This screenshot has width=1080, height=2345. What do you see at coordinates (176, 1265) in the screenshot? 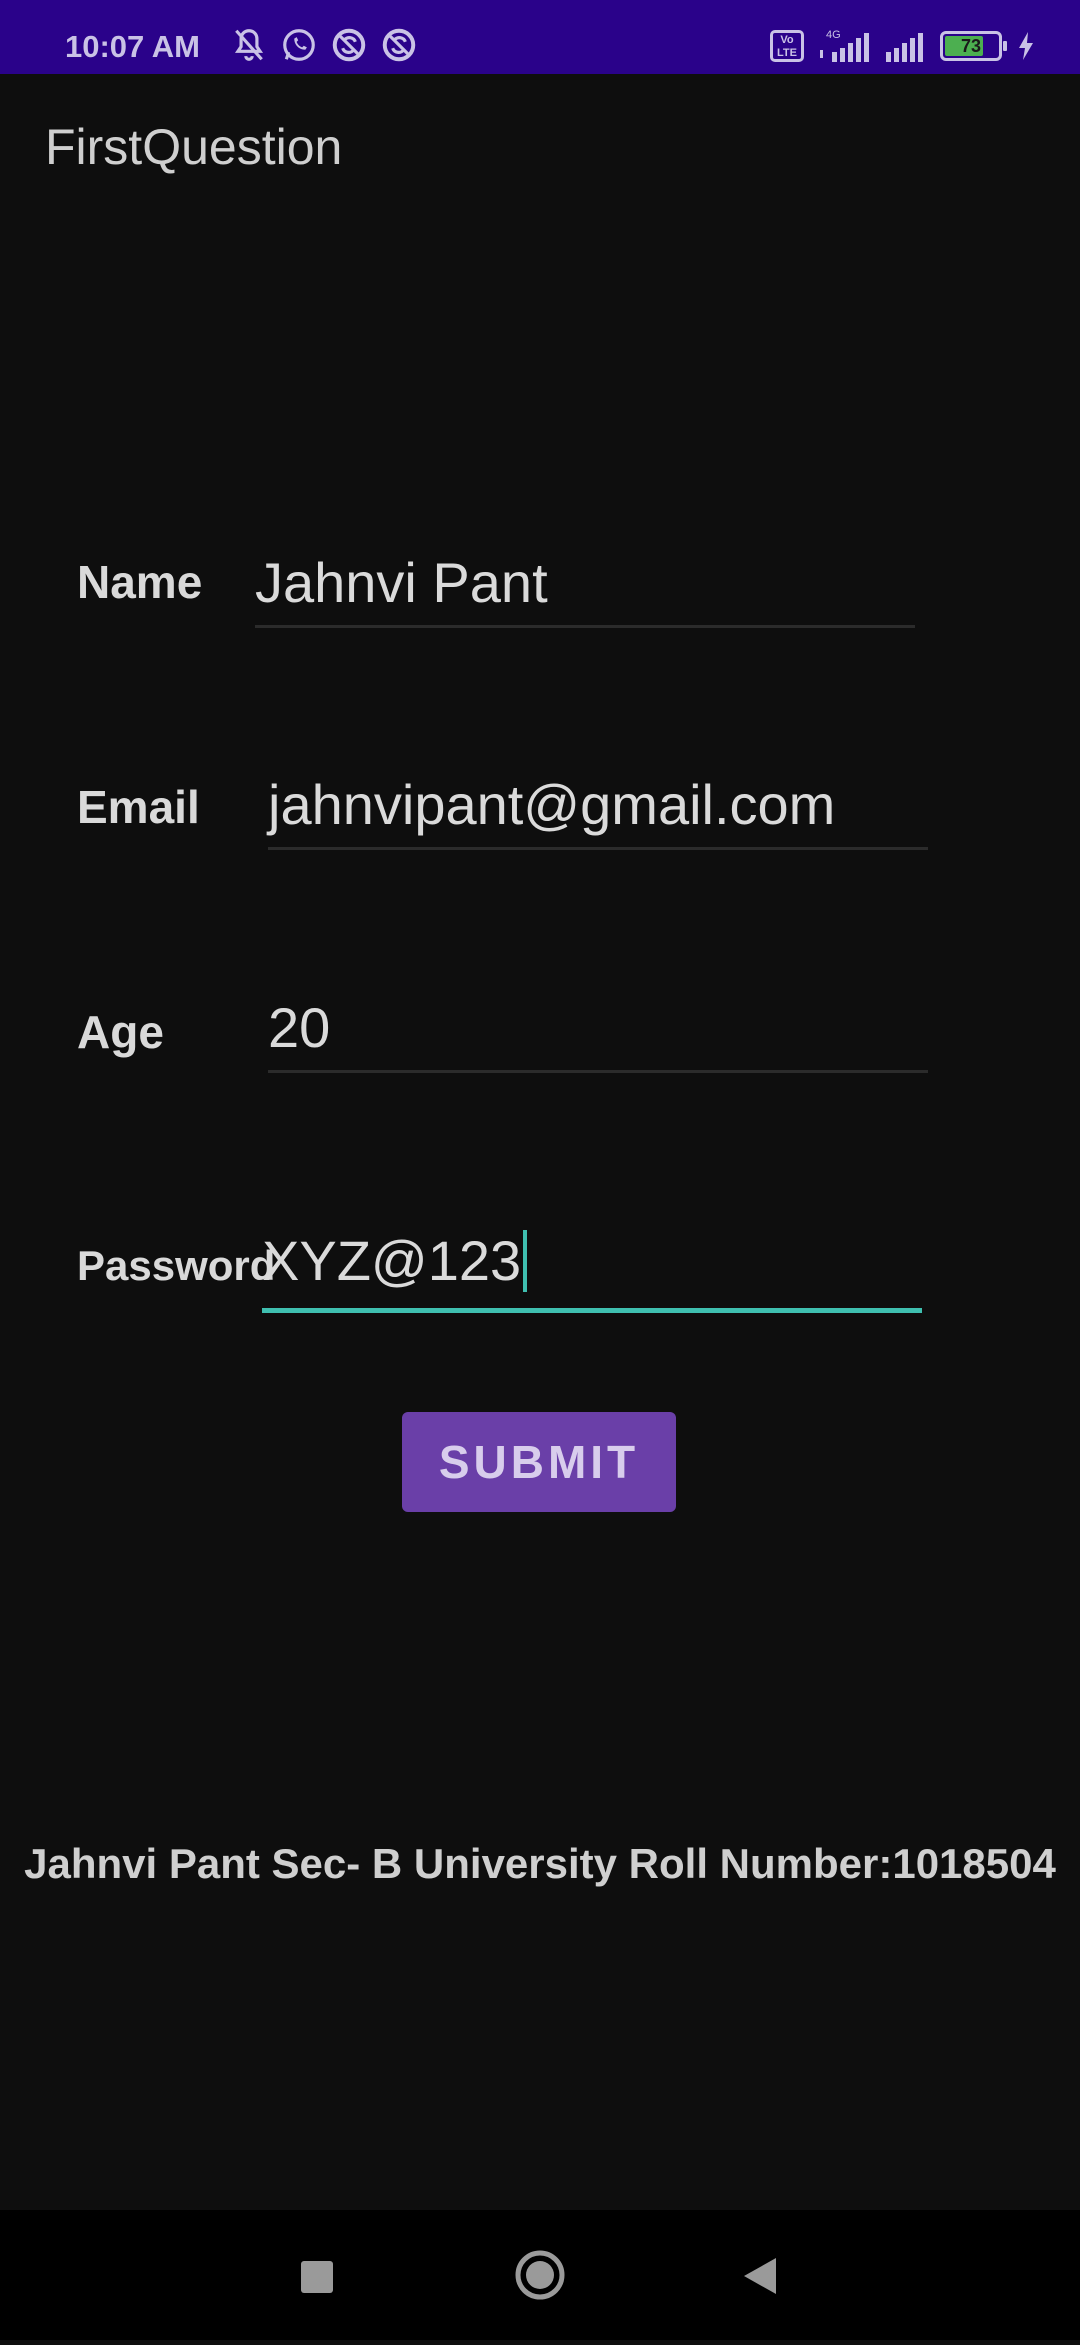
I see `password-label: Password` at bounding box center [176, 1265].